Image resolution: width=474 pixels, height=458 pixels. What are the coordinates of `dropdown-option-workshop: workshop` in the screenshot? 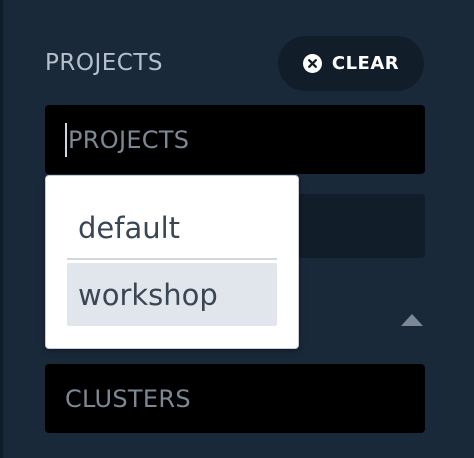 It's located at (172, 294).